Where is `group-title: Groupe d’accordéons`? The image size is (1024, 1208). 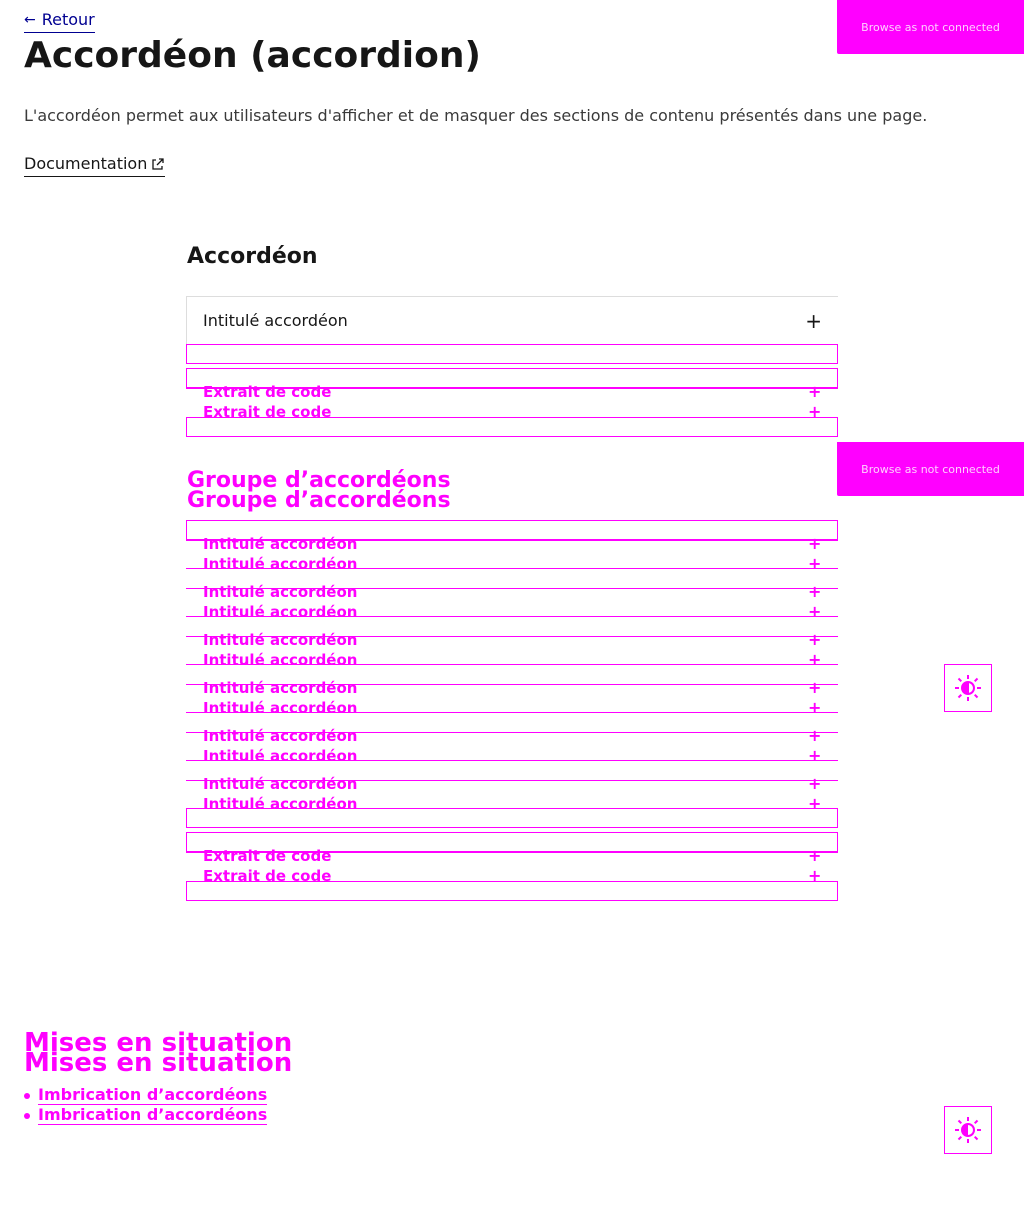
group-title: Groupe d’accordéons is located at coordinates (319, 500).